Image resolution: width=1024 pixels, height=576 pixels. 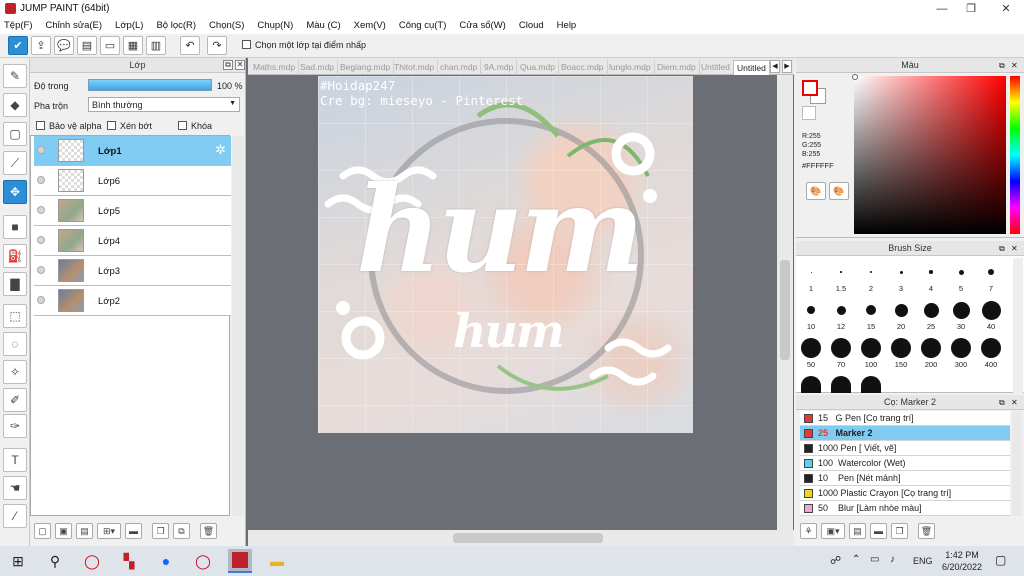 What do you see at coordinates (15, 227) in the screenshot?
I see `fill-rect-icon: ■` at bounding box center [15, 227].